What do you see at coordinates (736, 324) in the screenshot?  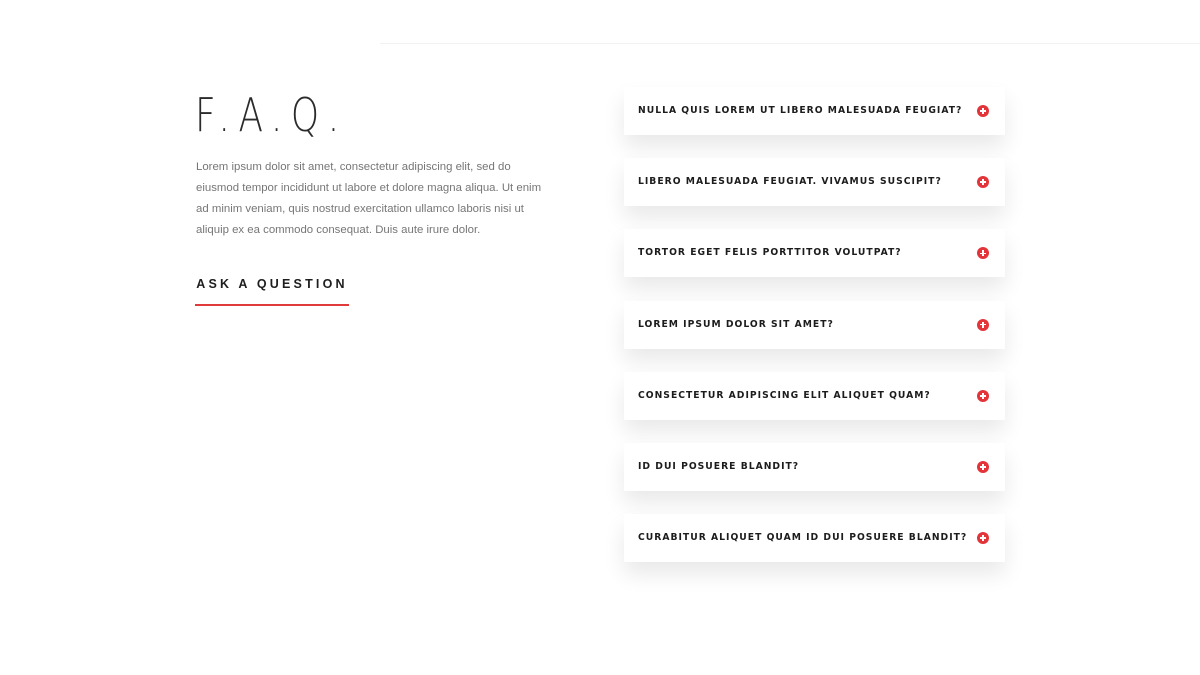 I see `faq-question: LOREM IPSUM DOLOR SIT AMET?` at bounding box center [736, 324].